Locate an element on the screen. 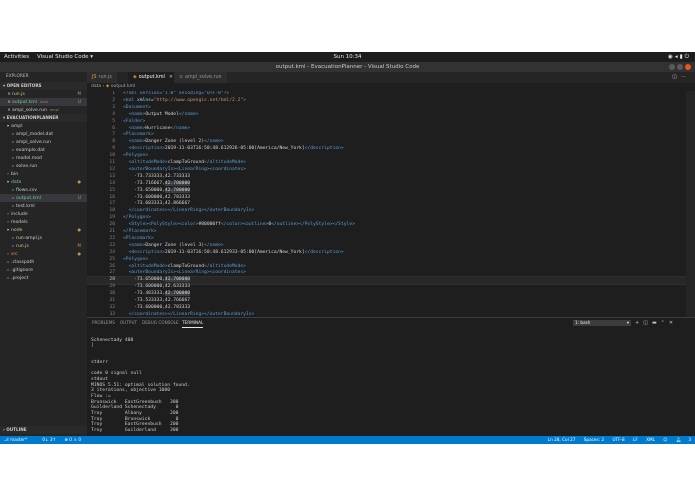  tree-item: ▫ .classpath is located at coordinates (43, 262).